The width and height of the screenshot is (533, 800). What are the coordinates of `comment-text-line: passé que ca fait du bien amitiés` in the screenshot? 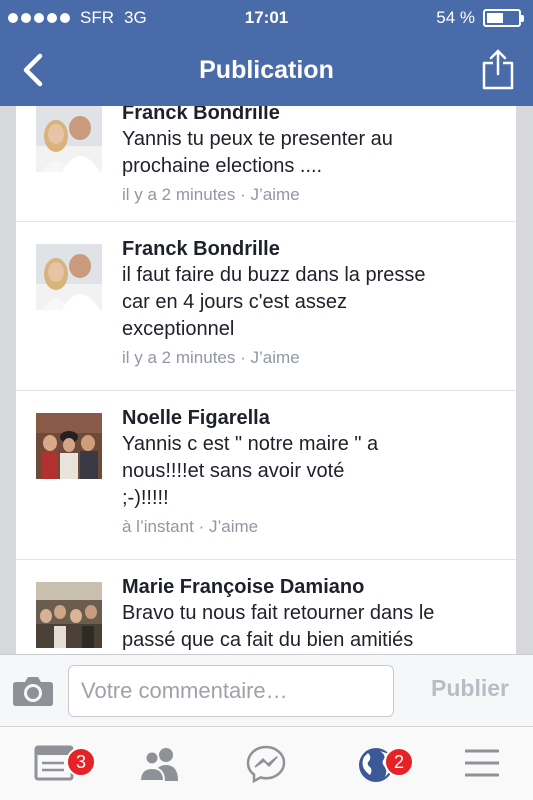 It's located at (268, 640).